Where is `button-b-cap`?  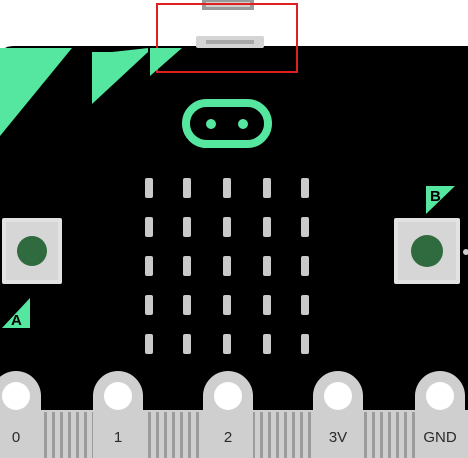
button-b-cap is located at coordinates (427, 251).